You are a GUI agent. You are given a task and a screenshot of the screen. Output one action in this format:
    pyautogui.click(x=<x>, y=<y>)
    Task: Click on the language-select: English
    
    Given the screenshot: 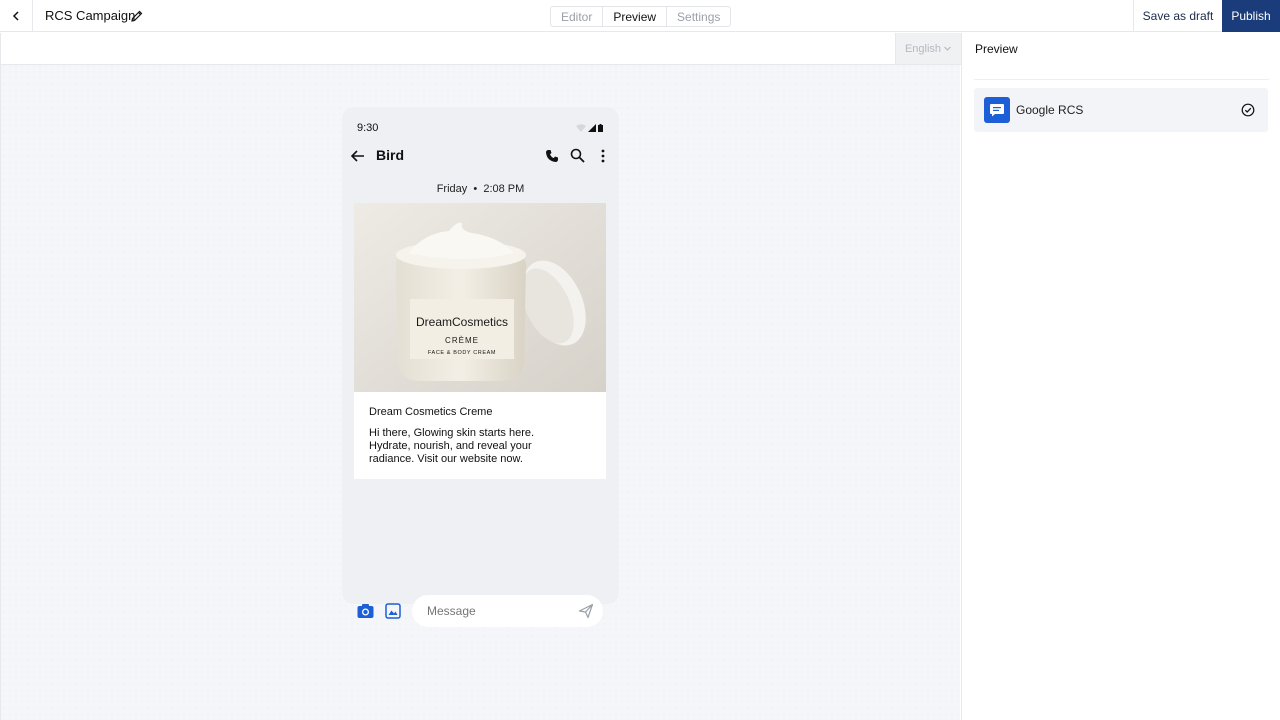 What is the action you would take?
    pyautogui.click(x=928, y=48)
    